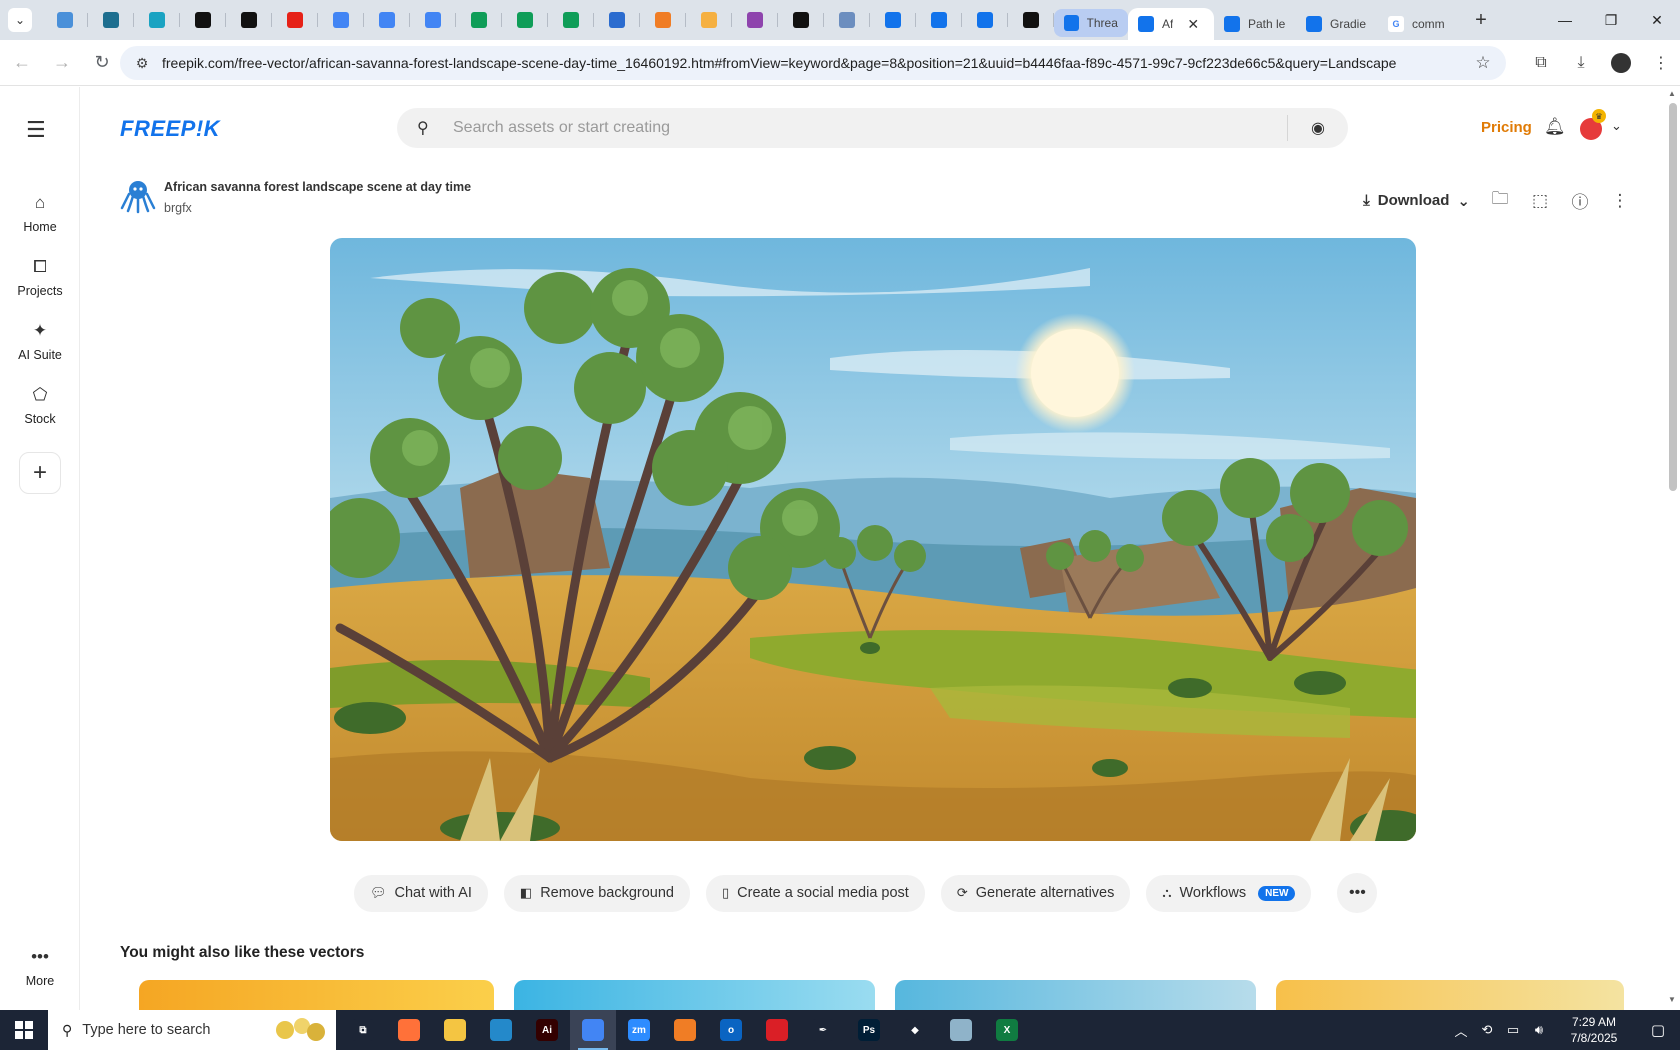  What do you see at coordinates (62, 63) in the screenshot?
I see `forward-arrow-icon: →` at bounding box center [62, 63].